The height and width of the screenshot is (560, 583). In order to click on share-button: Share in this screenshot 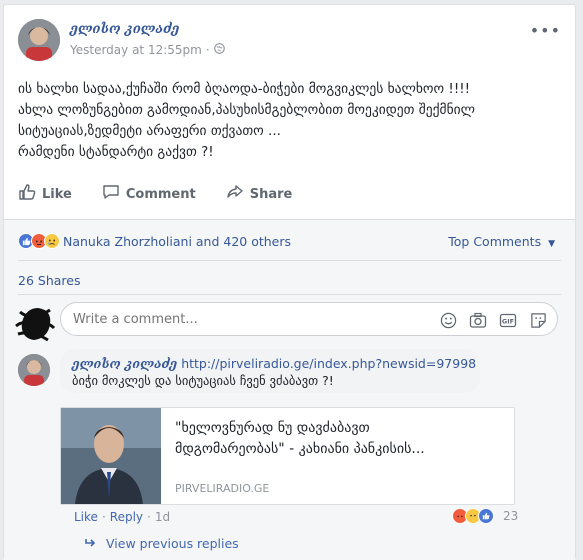, I will do `click(259, 194)`.